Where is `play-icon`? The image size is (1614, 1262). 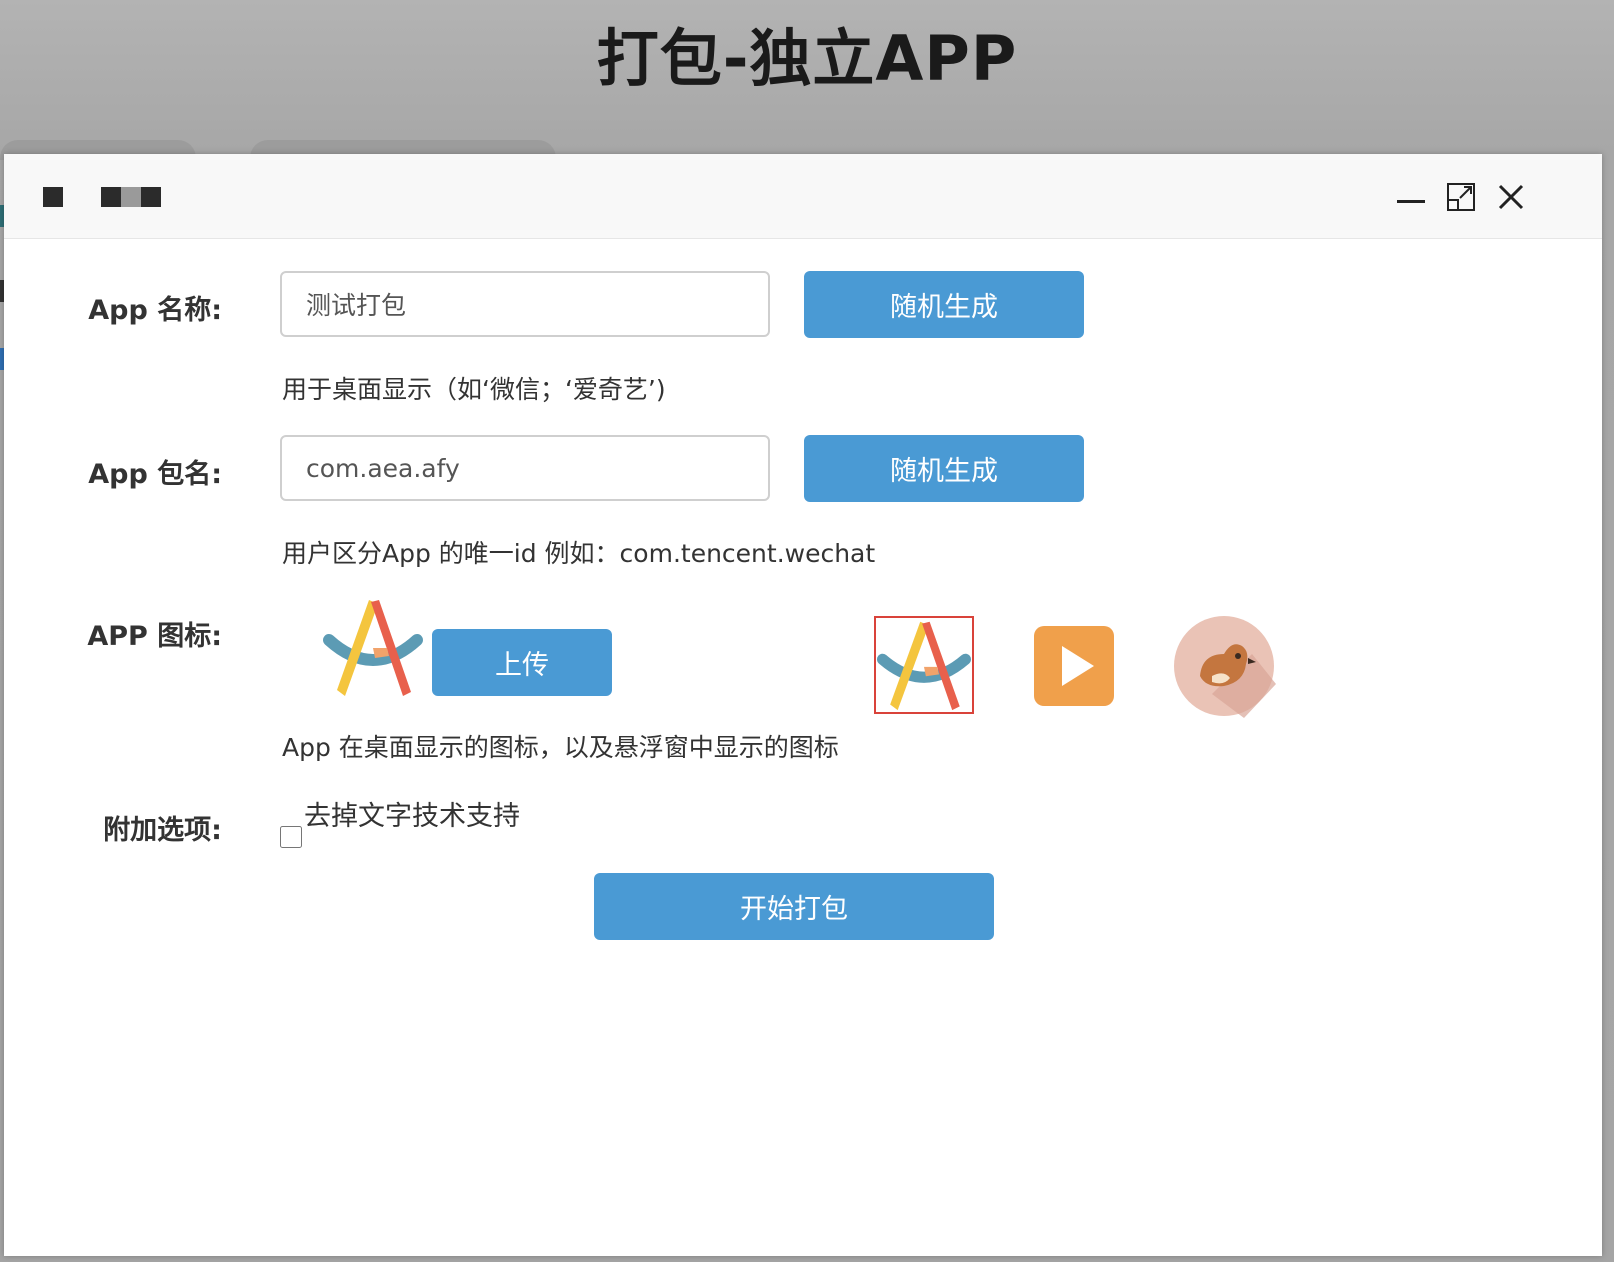 play-icon is located at coordinates (1074, 666).